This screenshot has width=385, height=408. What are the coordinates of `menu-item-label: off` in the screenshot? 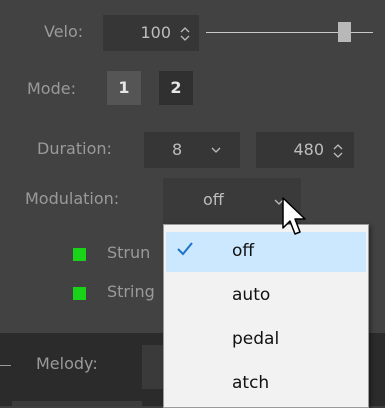 It's located at (243, 251).